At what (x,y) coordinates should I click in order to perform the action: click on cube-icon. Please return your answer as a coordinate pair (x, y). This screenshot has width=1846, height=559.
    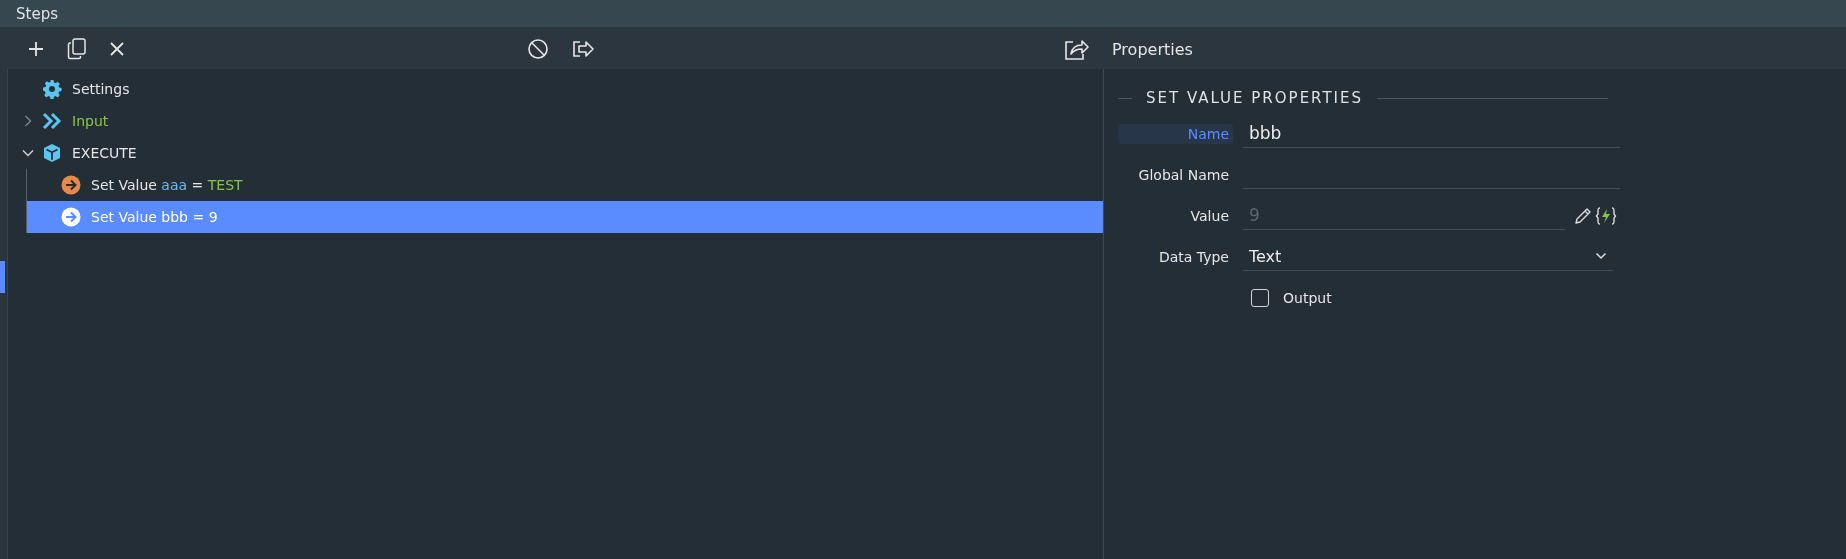
    Looking at the image, I should click on (52, 153).